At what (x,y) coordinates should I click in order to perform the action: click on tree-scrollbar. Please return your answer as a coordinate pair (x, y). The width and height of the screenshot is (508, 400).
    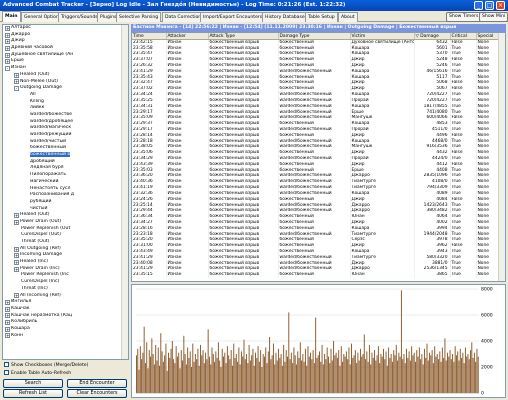
    Looking at the image, I should click on (124, 192).